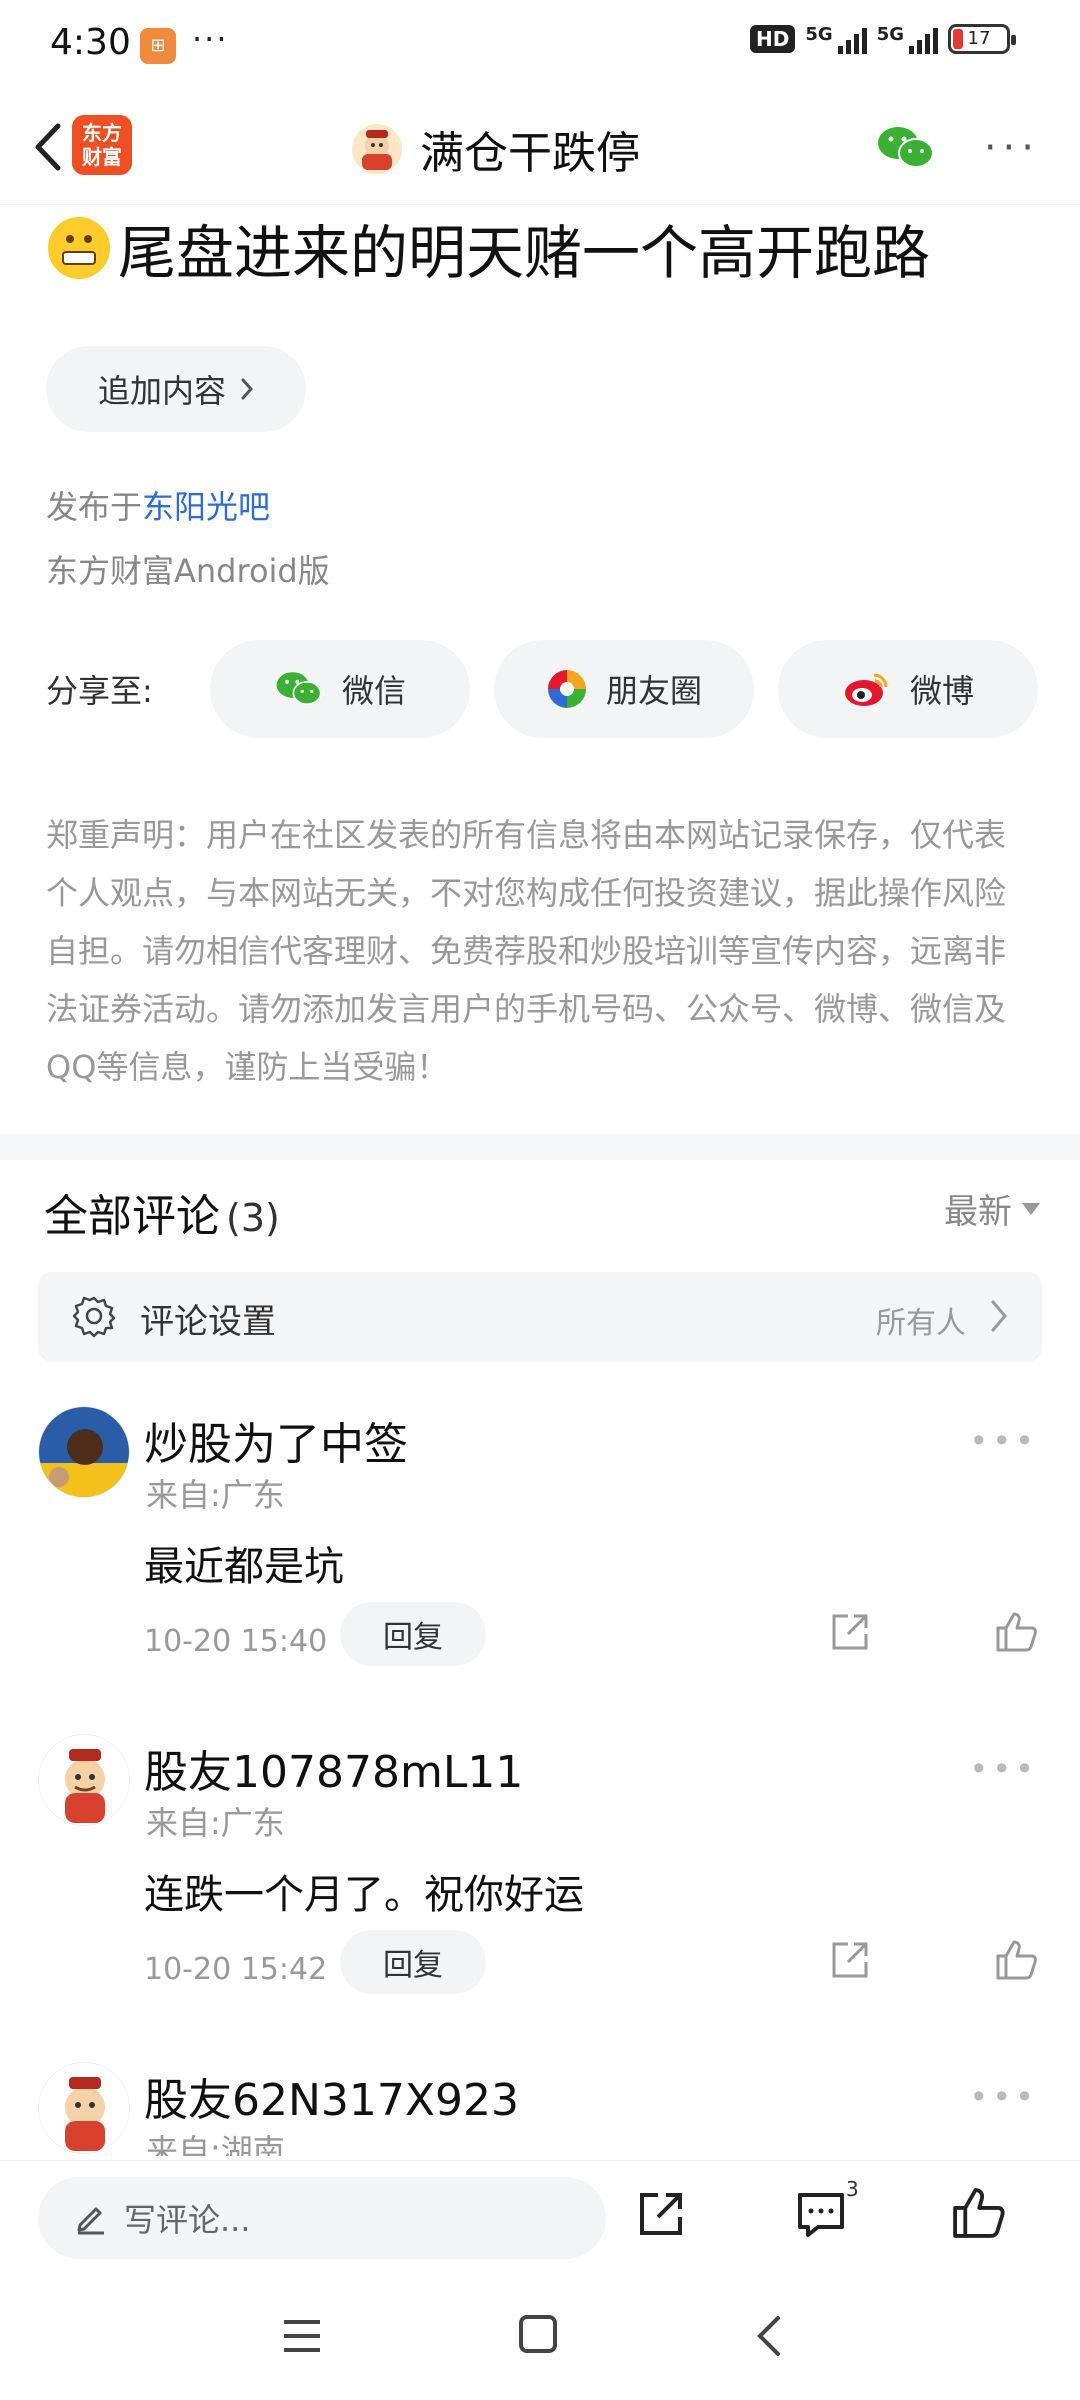  I want to click on sort-dropdown: 最新, so click(992, 1208).